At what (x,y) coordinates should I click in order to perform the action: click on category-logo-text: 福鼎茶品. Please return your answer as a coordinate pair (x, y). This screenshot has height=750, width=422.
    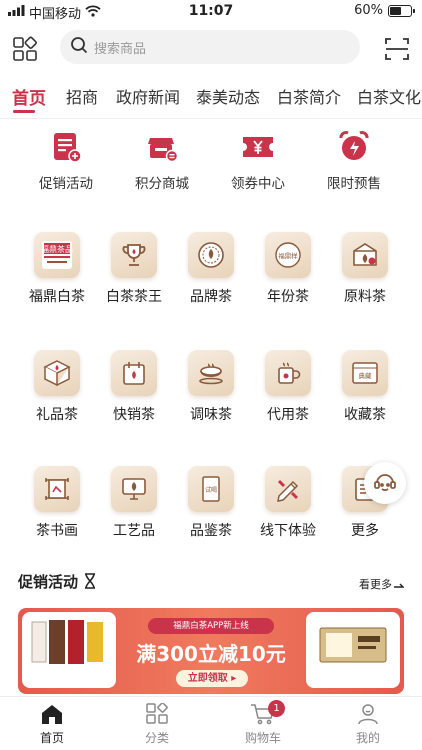
    Looking at the image, I should click on (57, 249).